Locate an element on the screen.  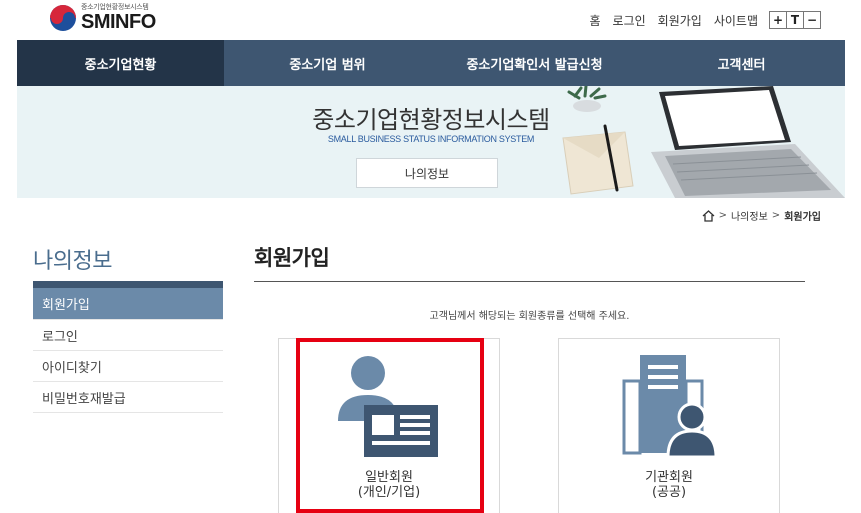
title-divider is located at coordinates (529, 281).